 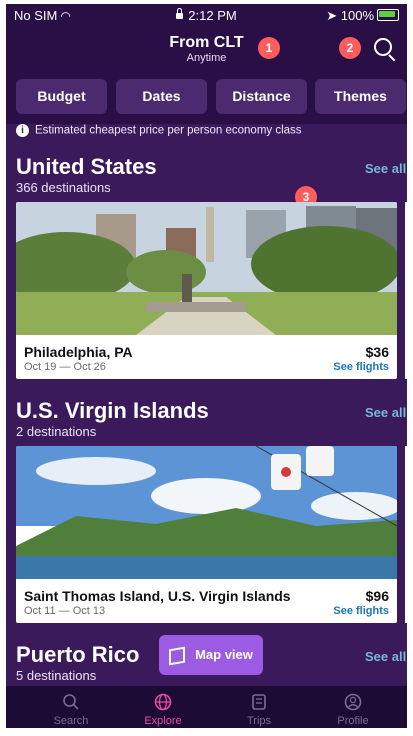 I want to click on location-icon: ➤, so click(x=332, y=15).